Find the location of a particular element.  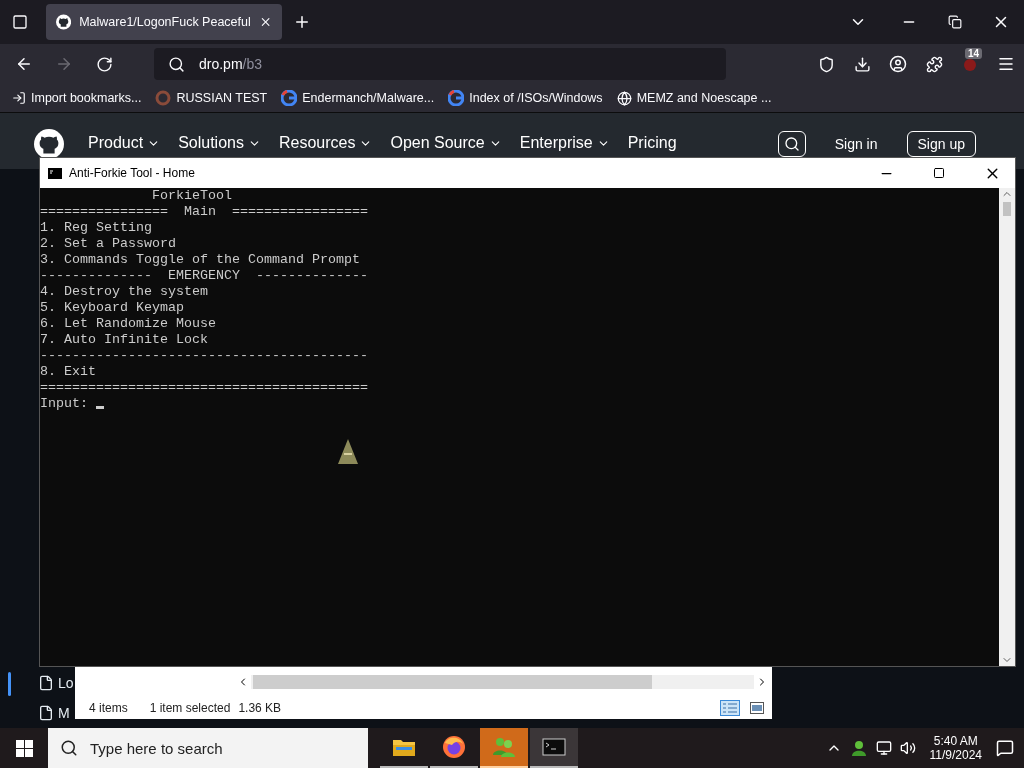

folder-icon is located at coordinates (404, 747).